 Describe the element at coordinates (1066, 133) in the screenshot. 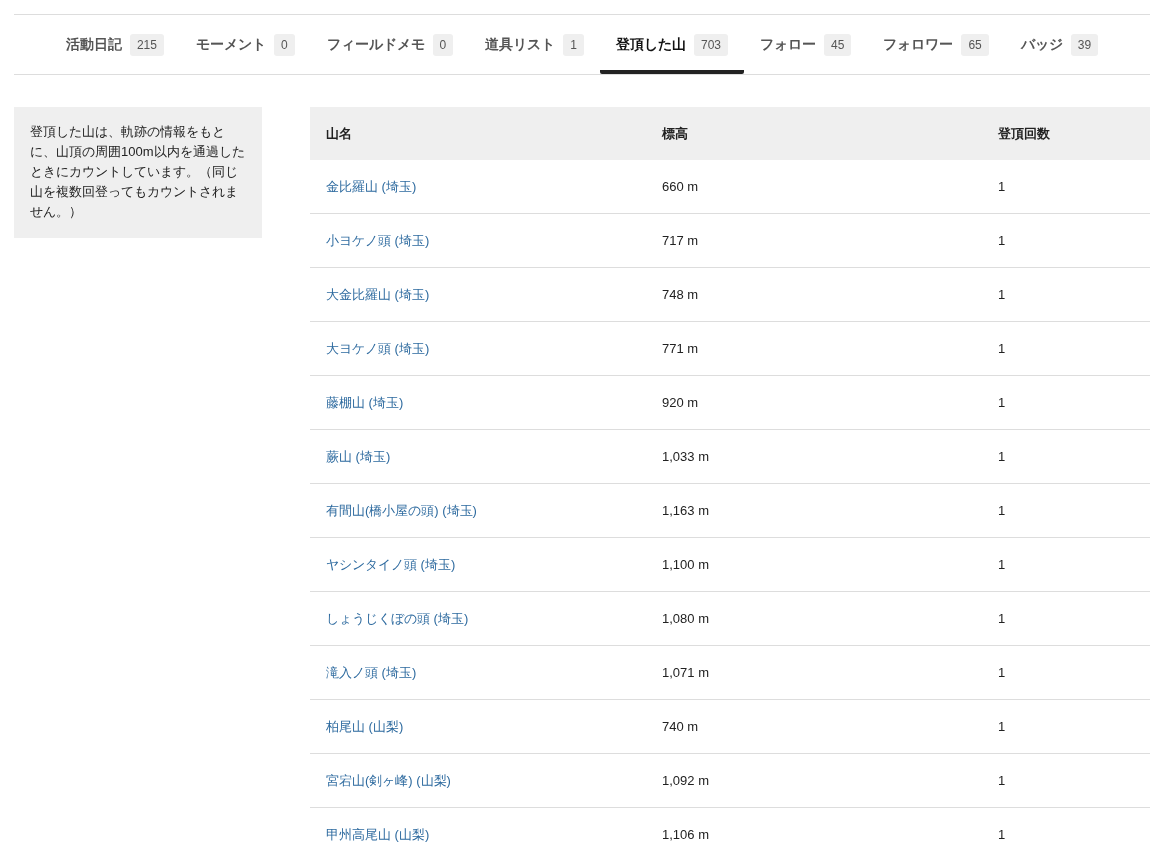

I see `column-header: 登頂回数` at that location.